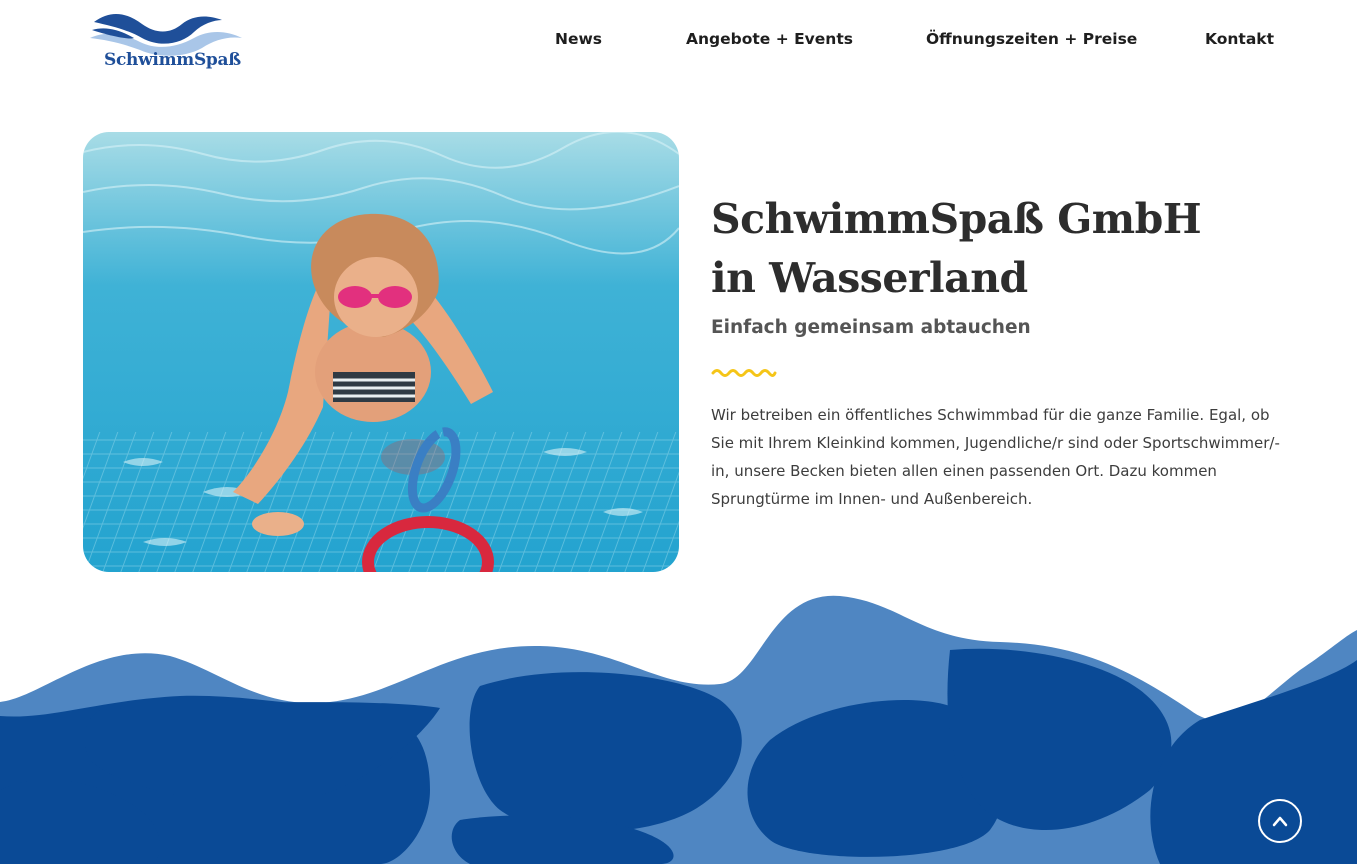  I want to click on nav-item-news: News, so click(578, 39).